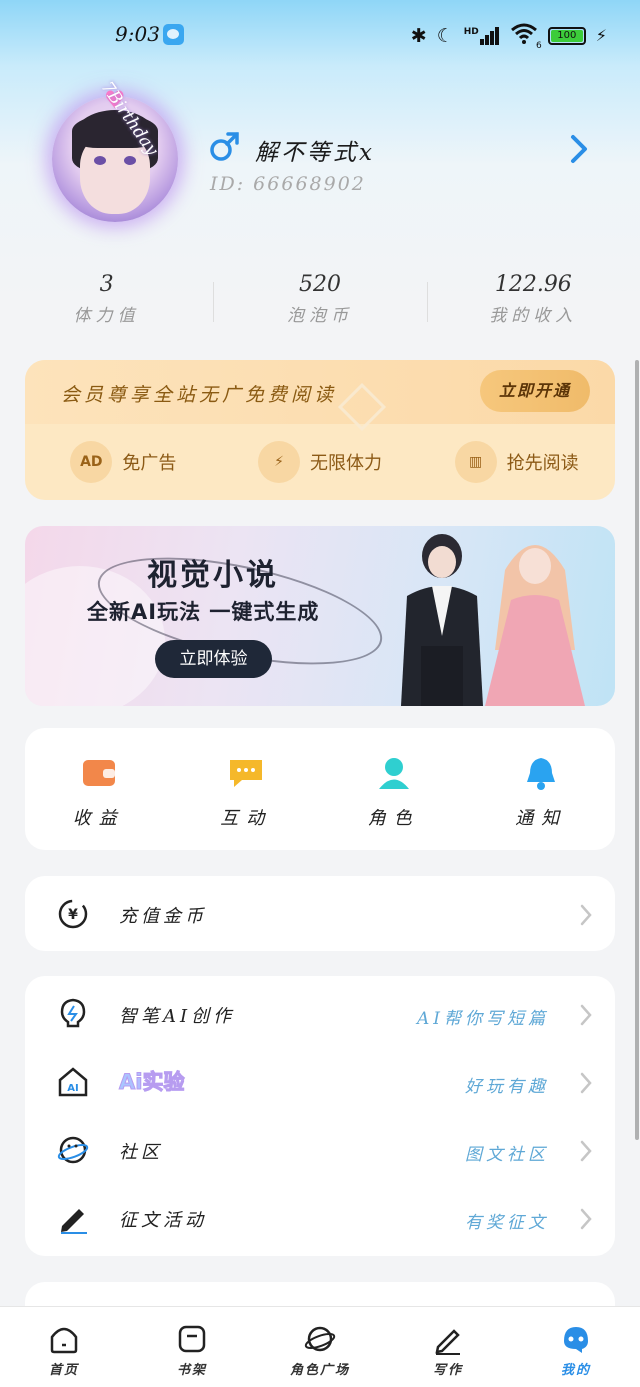  What do you see at coordinates (320, 462) in the screenshot?
I see `perk-unlimited-stamina: ⚡ 无限体力` at bounding box center [320, 462].